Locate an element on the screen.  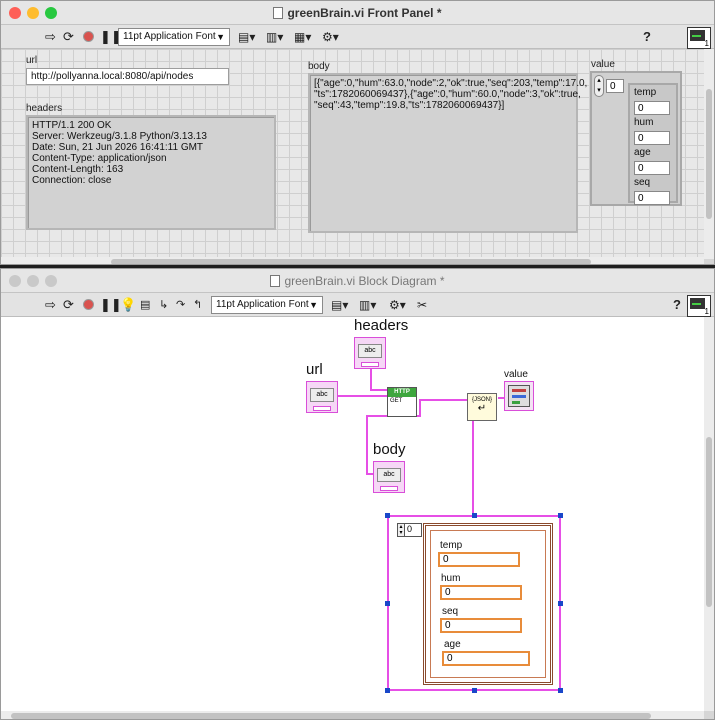
cleanup-icon: ✂ is located at coordinates (422, 305).